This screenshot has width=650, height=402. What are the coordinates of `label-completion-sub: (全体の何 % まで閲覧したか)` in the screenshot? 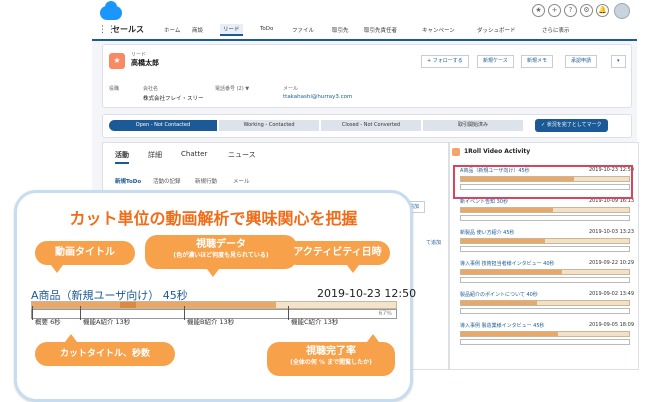 It's located at (331, 362).